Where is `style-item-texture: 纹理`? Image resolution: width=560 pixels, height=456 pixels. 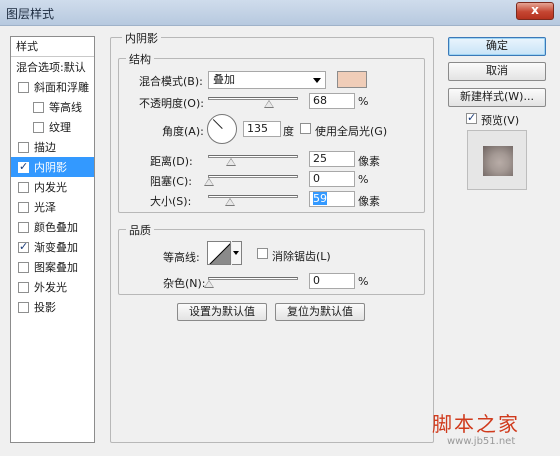 style-item-texture: 纹理 is located at coordinates (52, 127).